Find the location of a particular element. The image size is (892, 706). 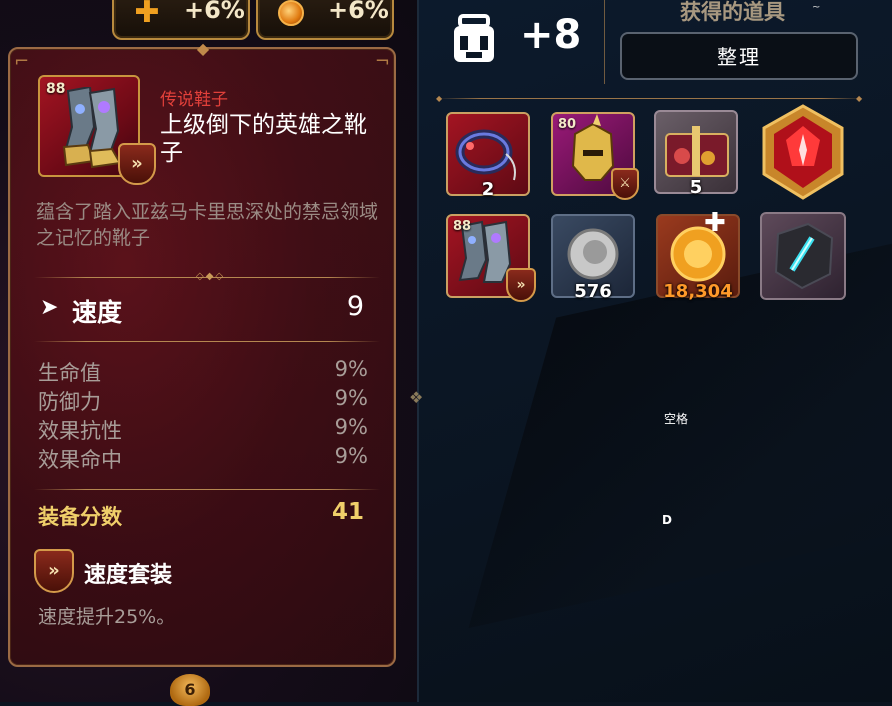

set-description: 速度提升25%。 is located at coordinates (107, 617).